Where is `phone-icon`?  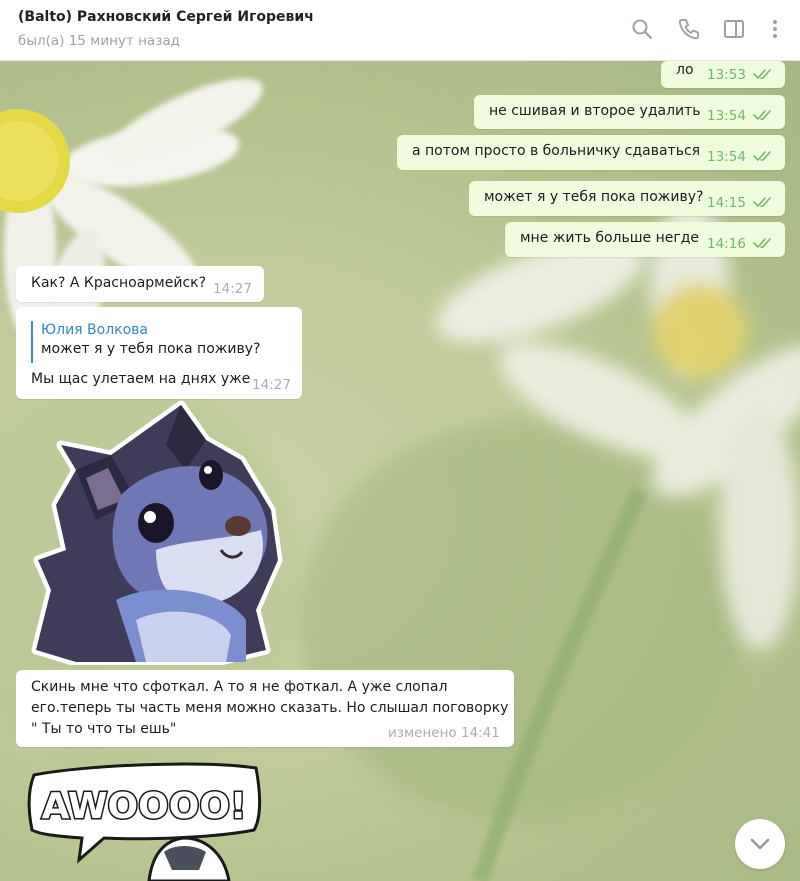
phone-icon is located at coordinates (689, 29).